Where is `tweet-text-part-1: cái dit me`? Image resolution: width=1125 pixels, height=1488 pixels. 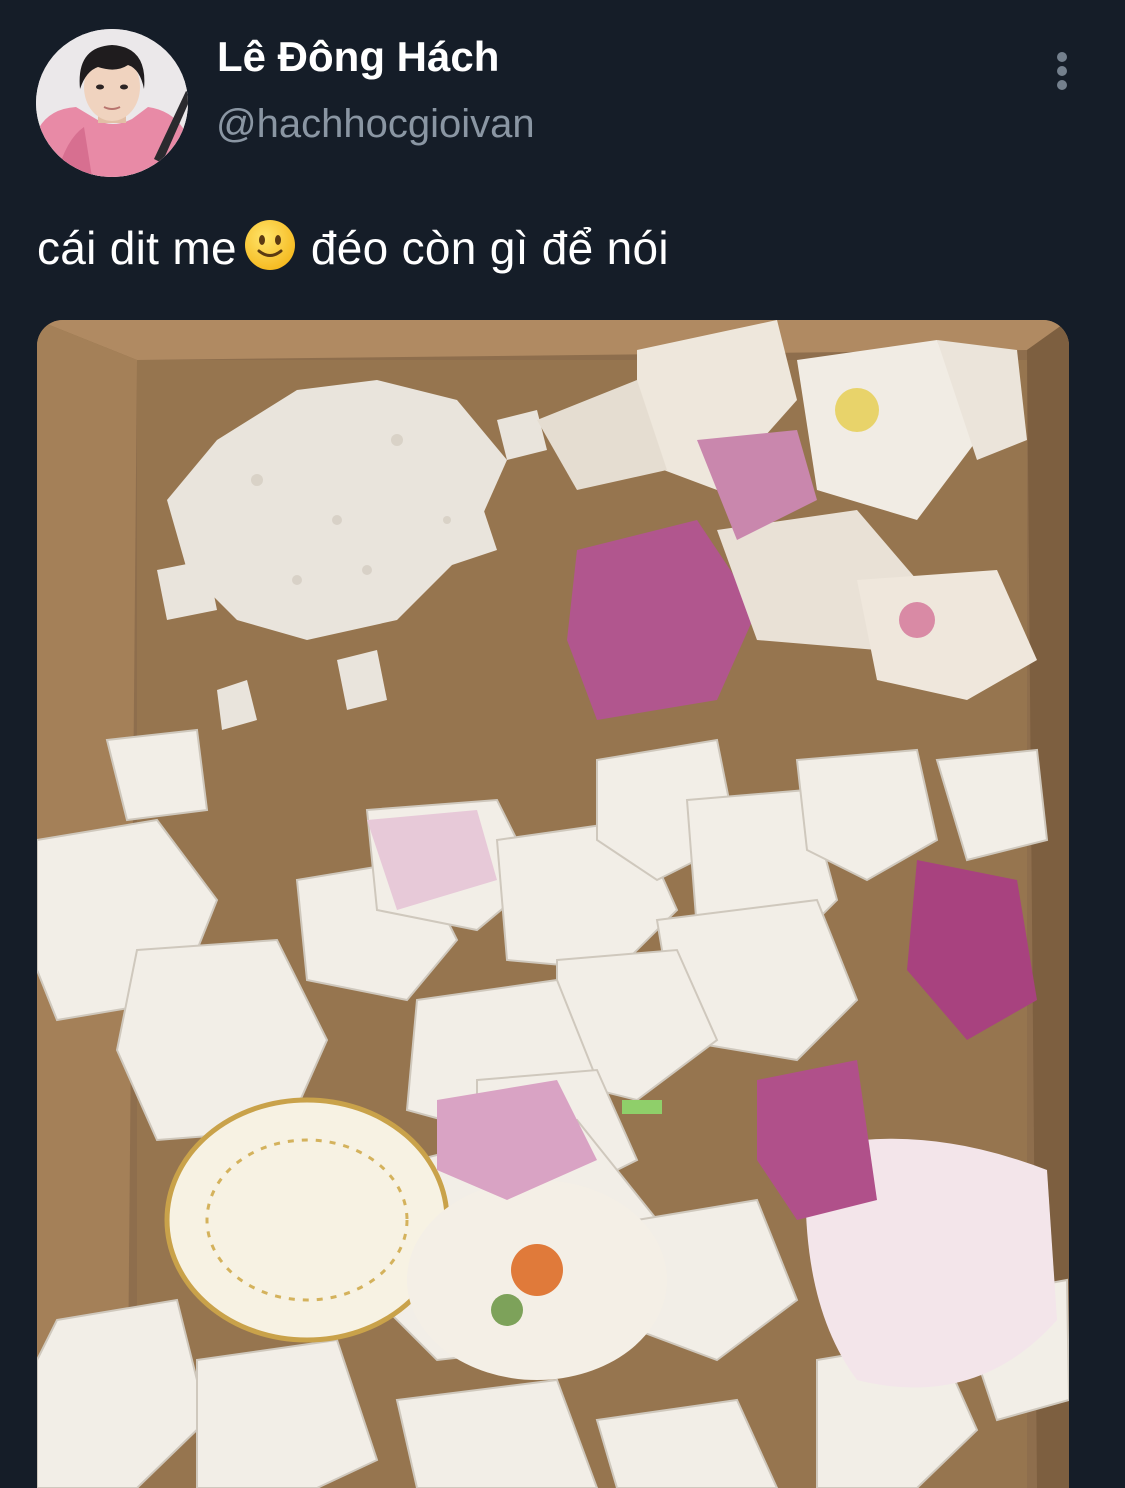
tweet-text-part-1: cái dit me is located at coordinates (137, 248).